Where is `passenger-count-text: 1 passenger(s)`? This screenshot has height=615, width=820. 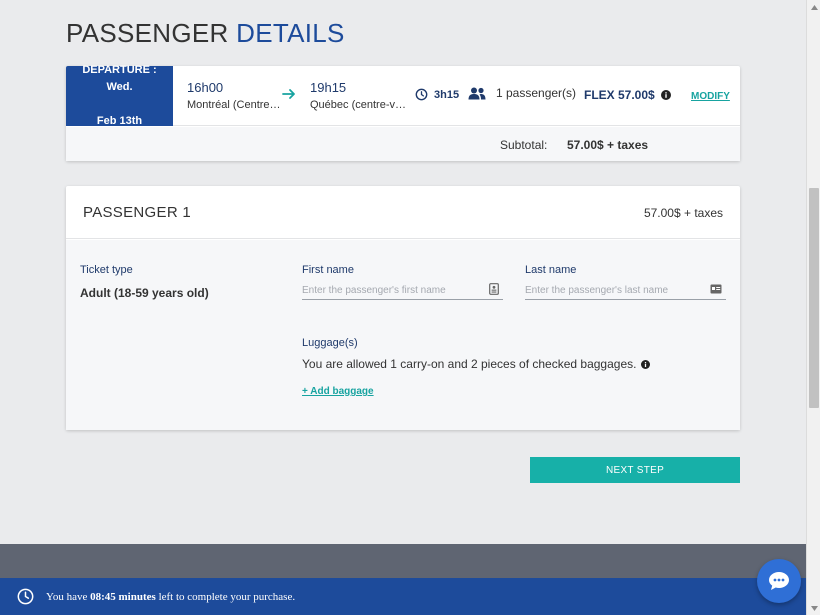 passenger-count-text: 1 passenger(s) is located at coordinates (536, 93).